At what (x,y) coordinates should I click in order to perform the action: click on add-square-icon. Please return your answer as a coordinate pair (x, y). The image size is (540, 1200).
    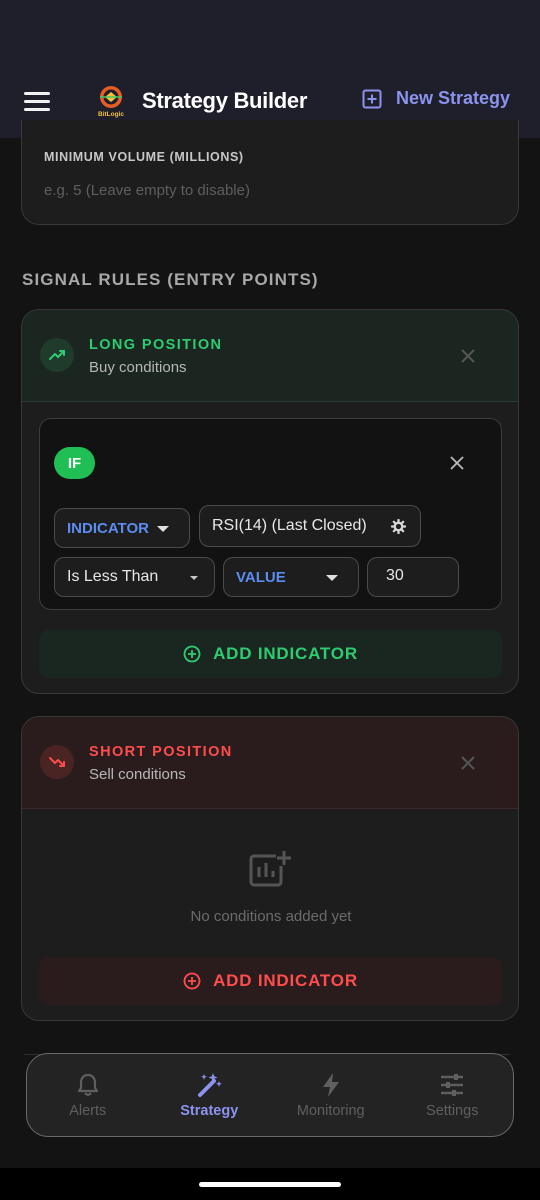
    Looking at the image, I should click on (372, 98).